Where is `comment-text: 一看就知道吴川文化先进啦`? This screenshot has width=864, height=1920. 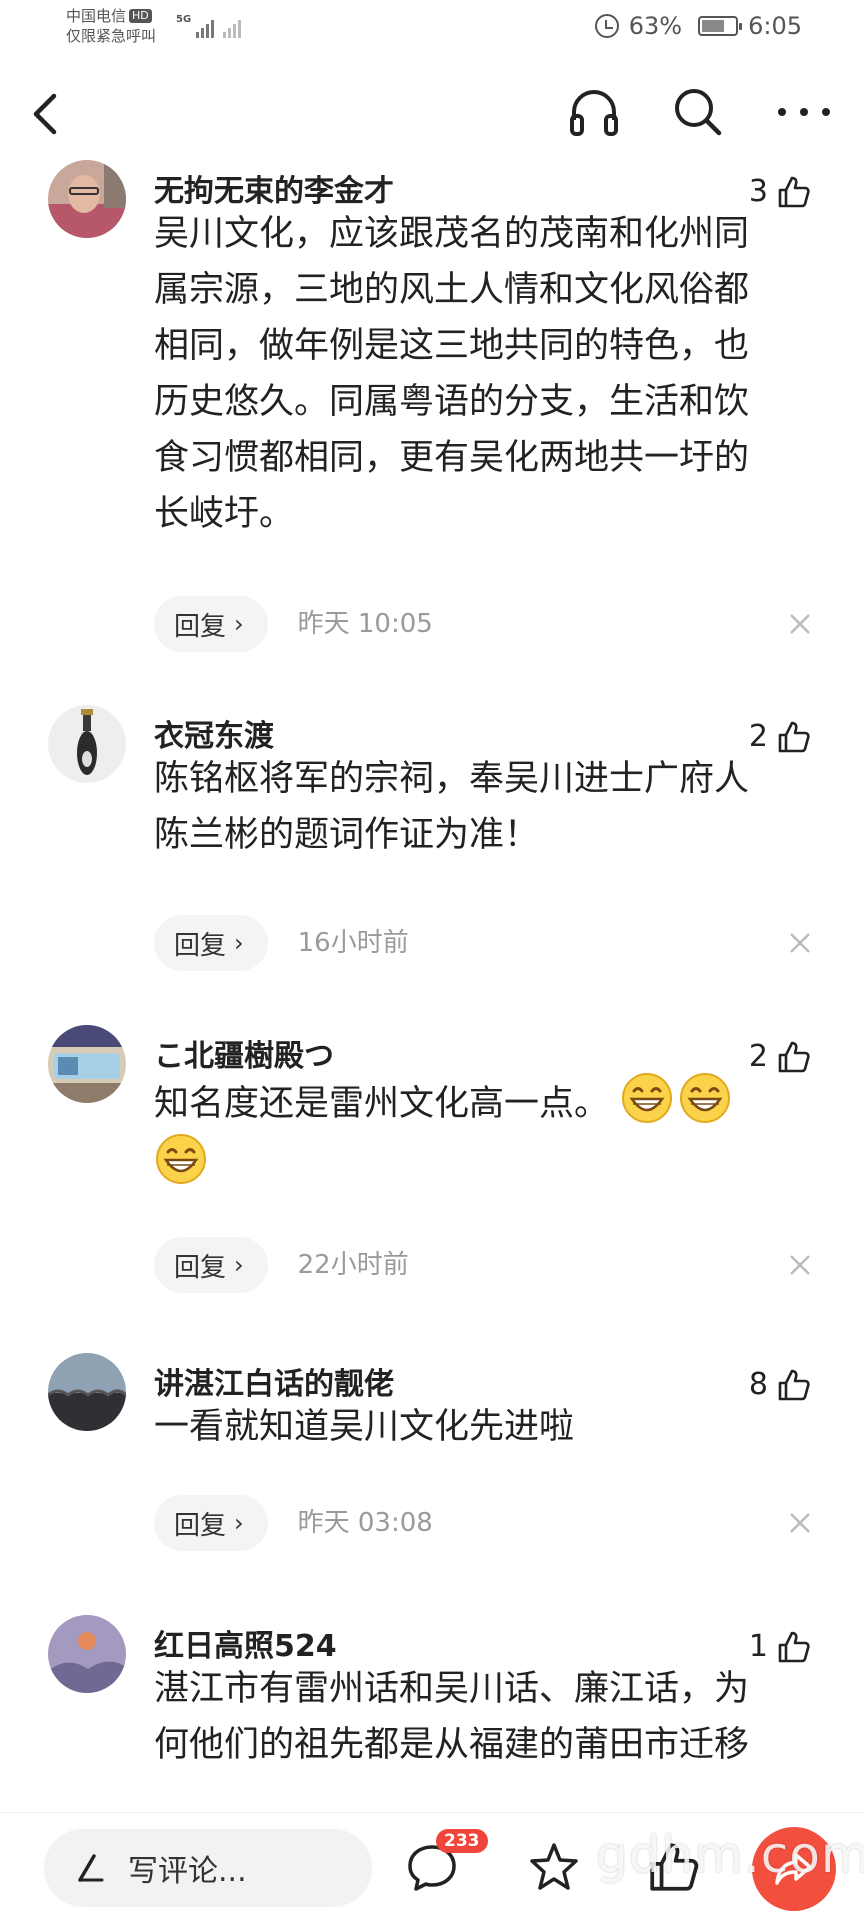
comment-text: 一看就知道吴川文化先进啦 is located at coordinates (484, 1427).